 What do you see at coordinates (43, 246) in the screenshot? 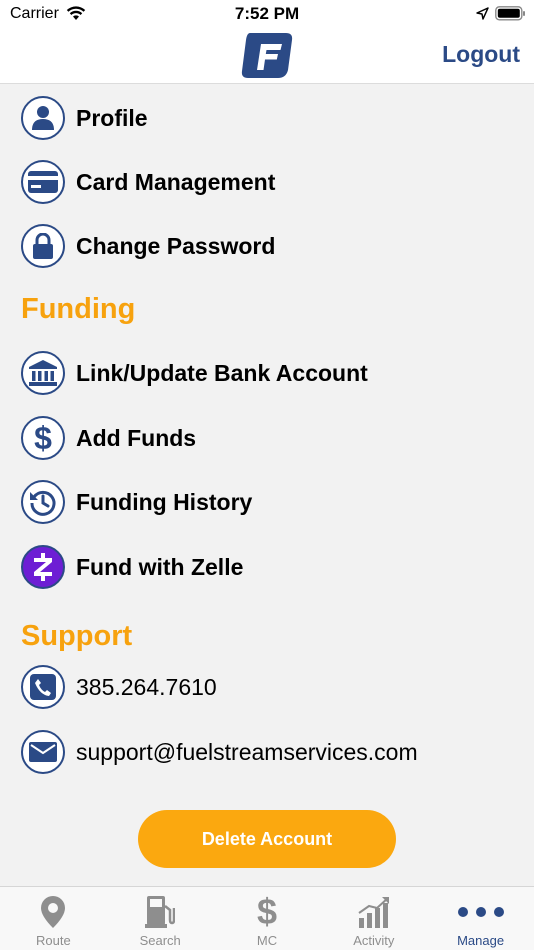
I see `lock-icon` at bounding box center [43, 246].